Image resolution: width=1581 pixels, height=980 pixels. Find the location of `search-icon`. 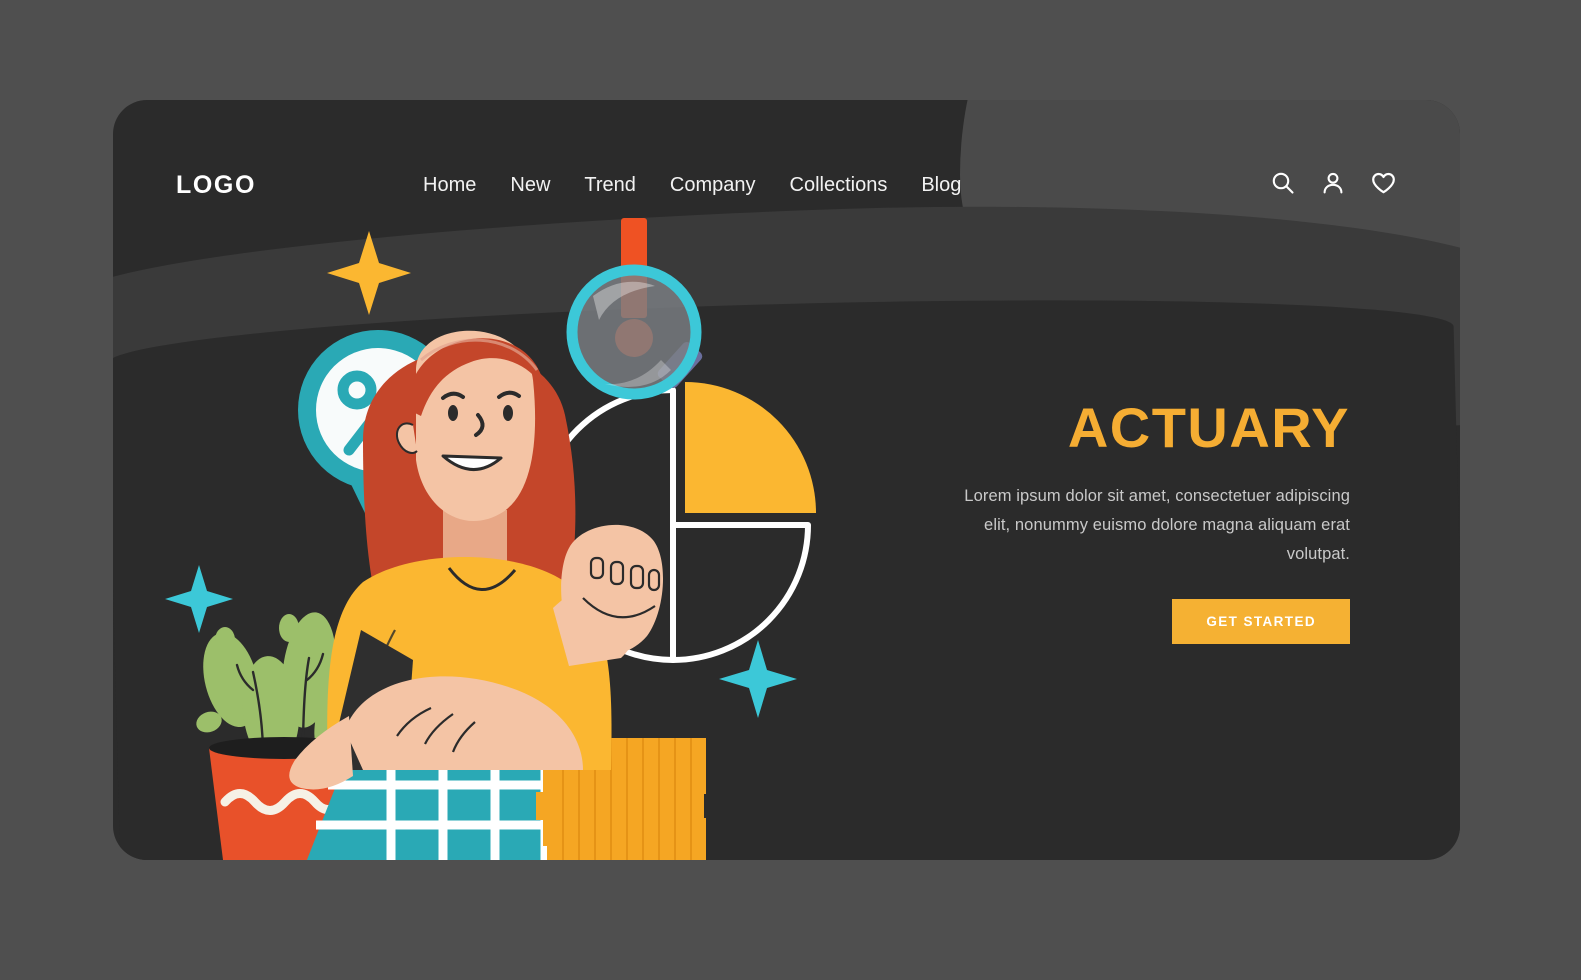

search-icon is located at coordinates (1283, 185).